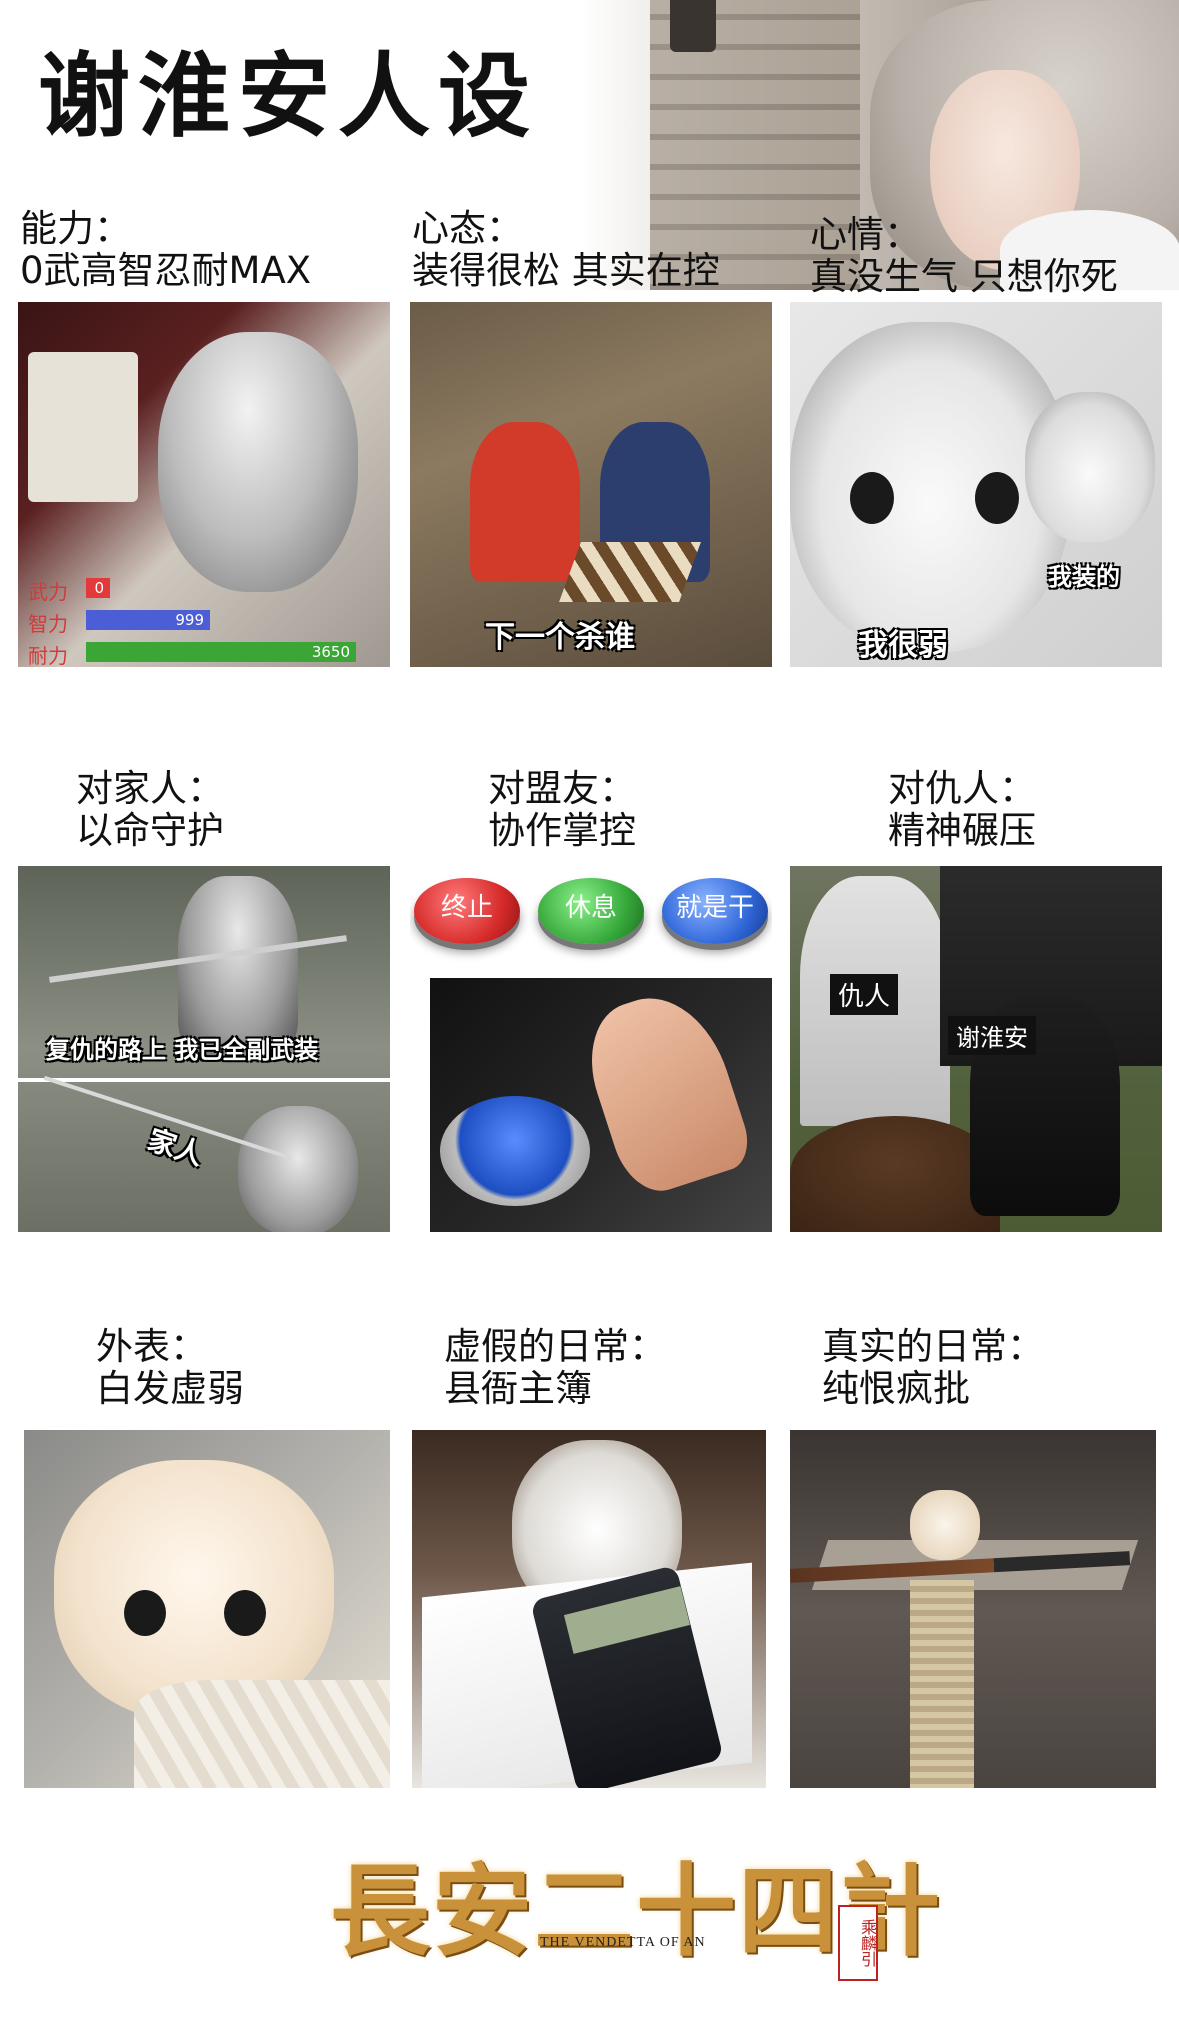 This screenshot has height=2023, width=1179. I want to click on cat-at-computer, so click(258, 462).